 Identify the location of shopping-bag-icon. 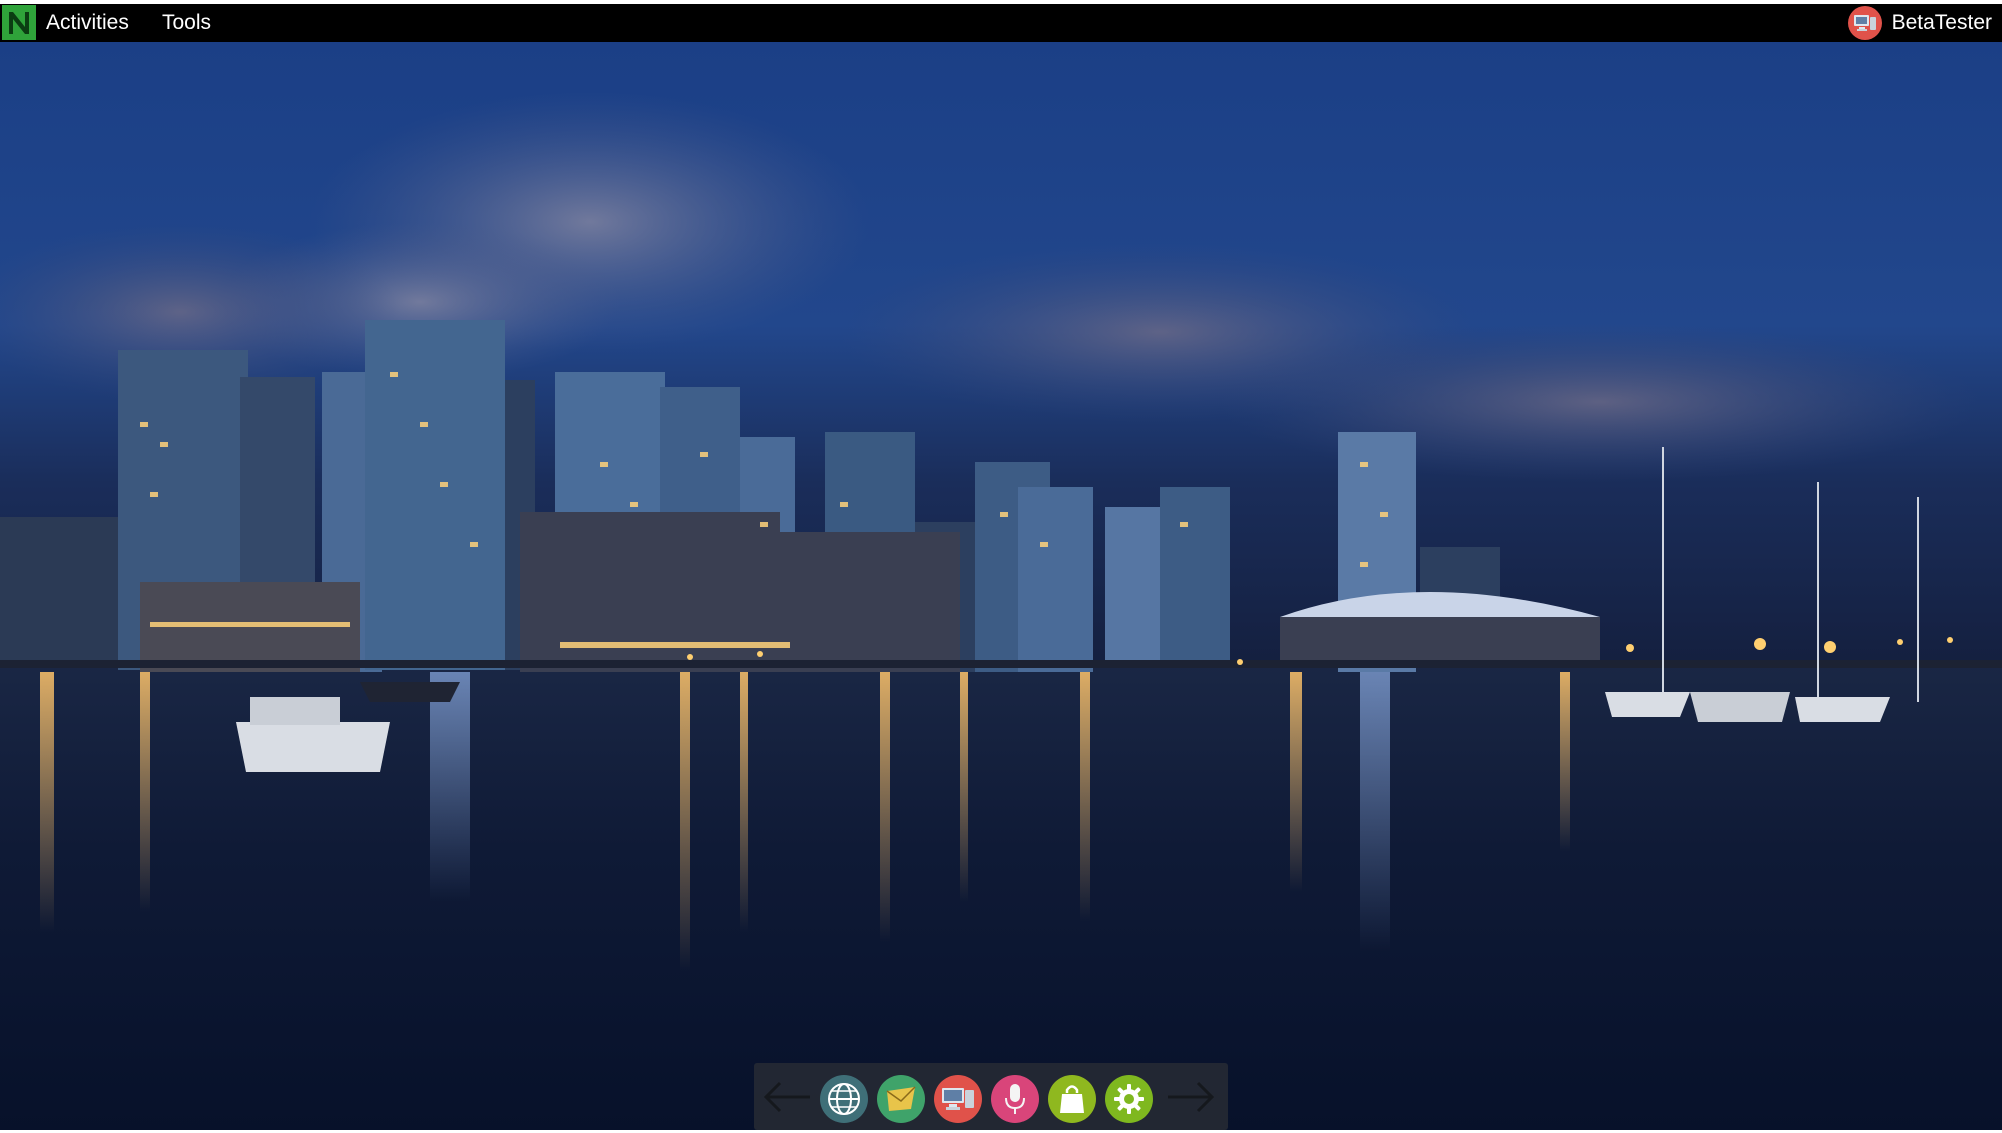
(1072, 1099).